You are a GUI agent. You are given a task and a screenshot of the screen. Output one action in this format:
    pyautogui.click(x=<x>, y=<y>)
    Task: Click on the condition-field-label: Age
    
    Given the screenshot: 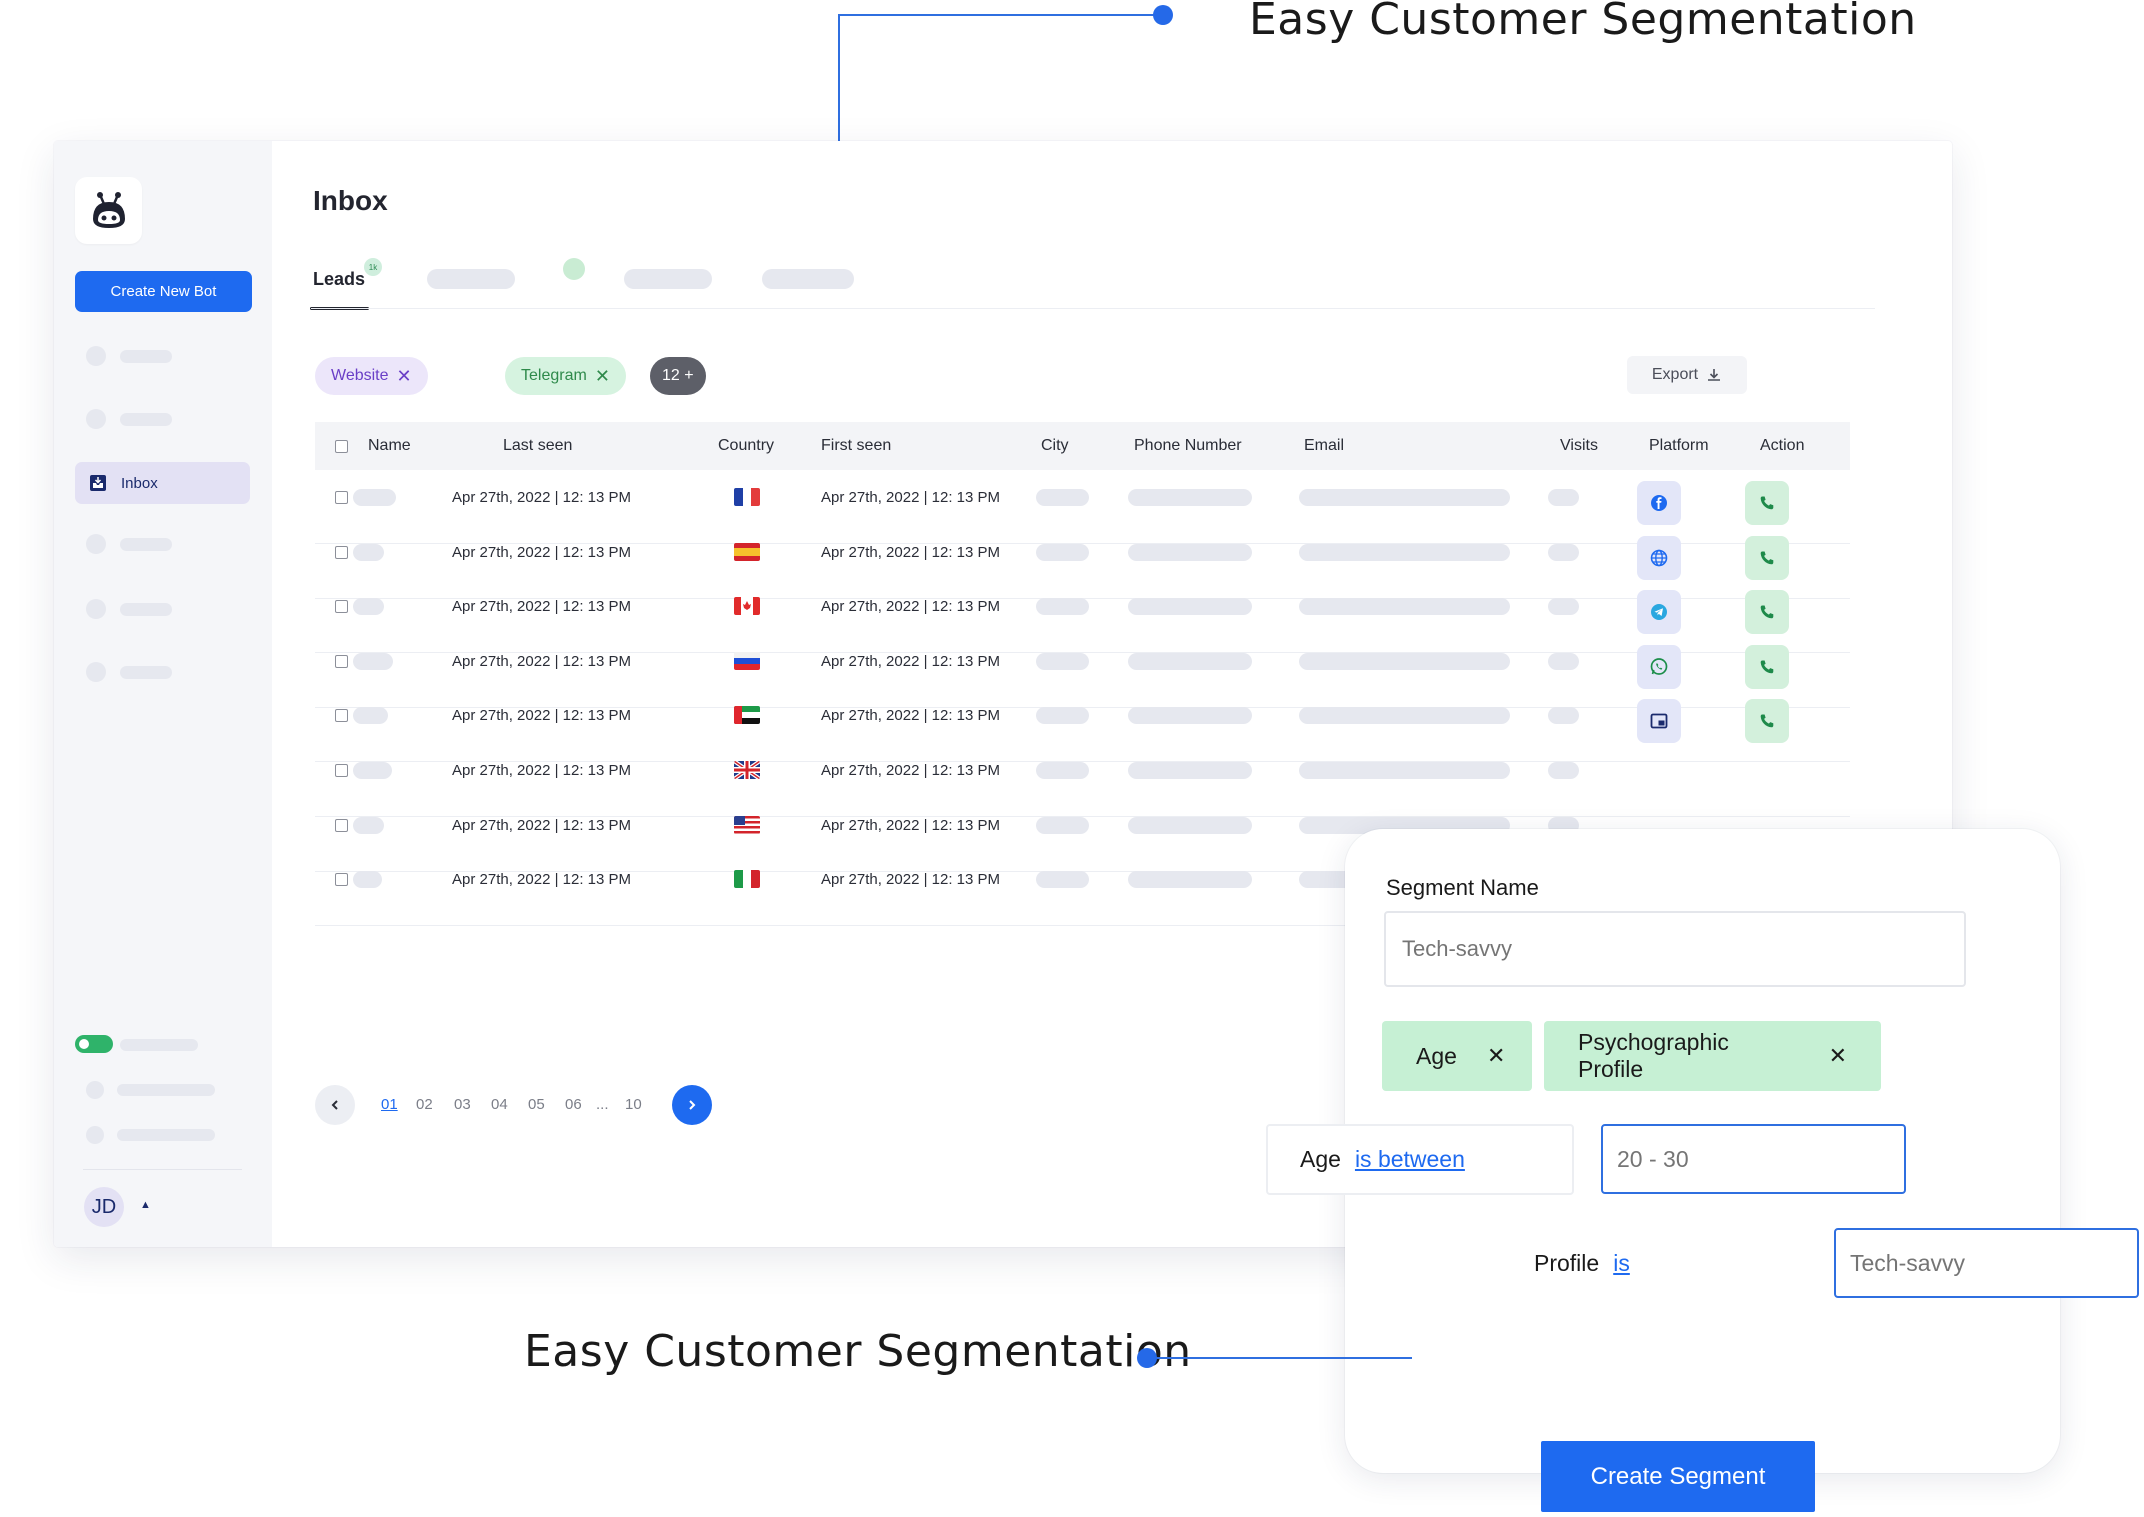 What is the action you would take?
    pyautogui.click(x=1320, y=1159)
    